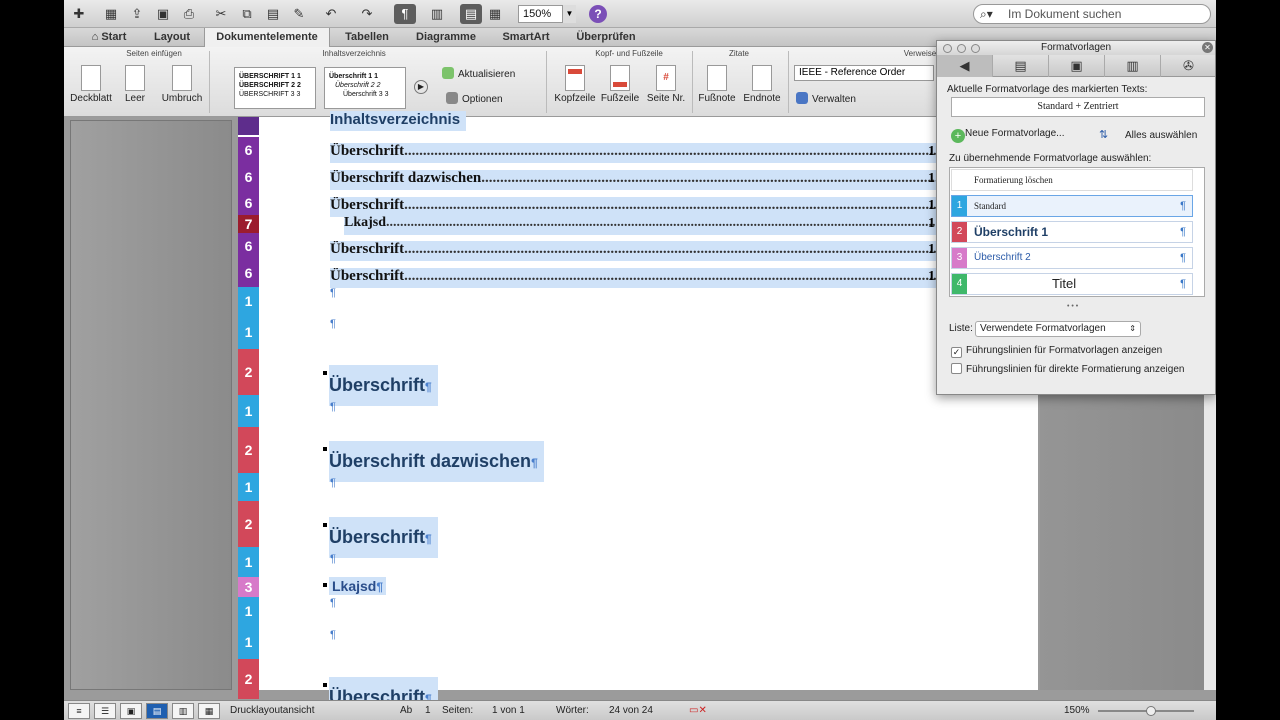 The height and width of the screenshot is (720, 1280). I want to click on style-item: 4 Titel ¶, so click(1072, 284).